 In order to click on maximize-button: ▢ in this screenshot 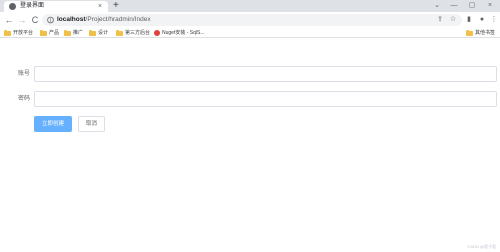, I will do `click(472, 6)`.